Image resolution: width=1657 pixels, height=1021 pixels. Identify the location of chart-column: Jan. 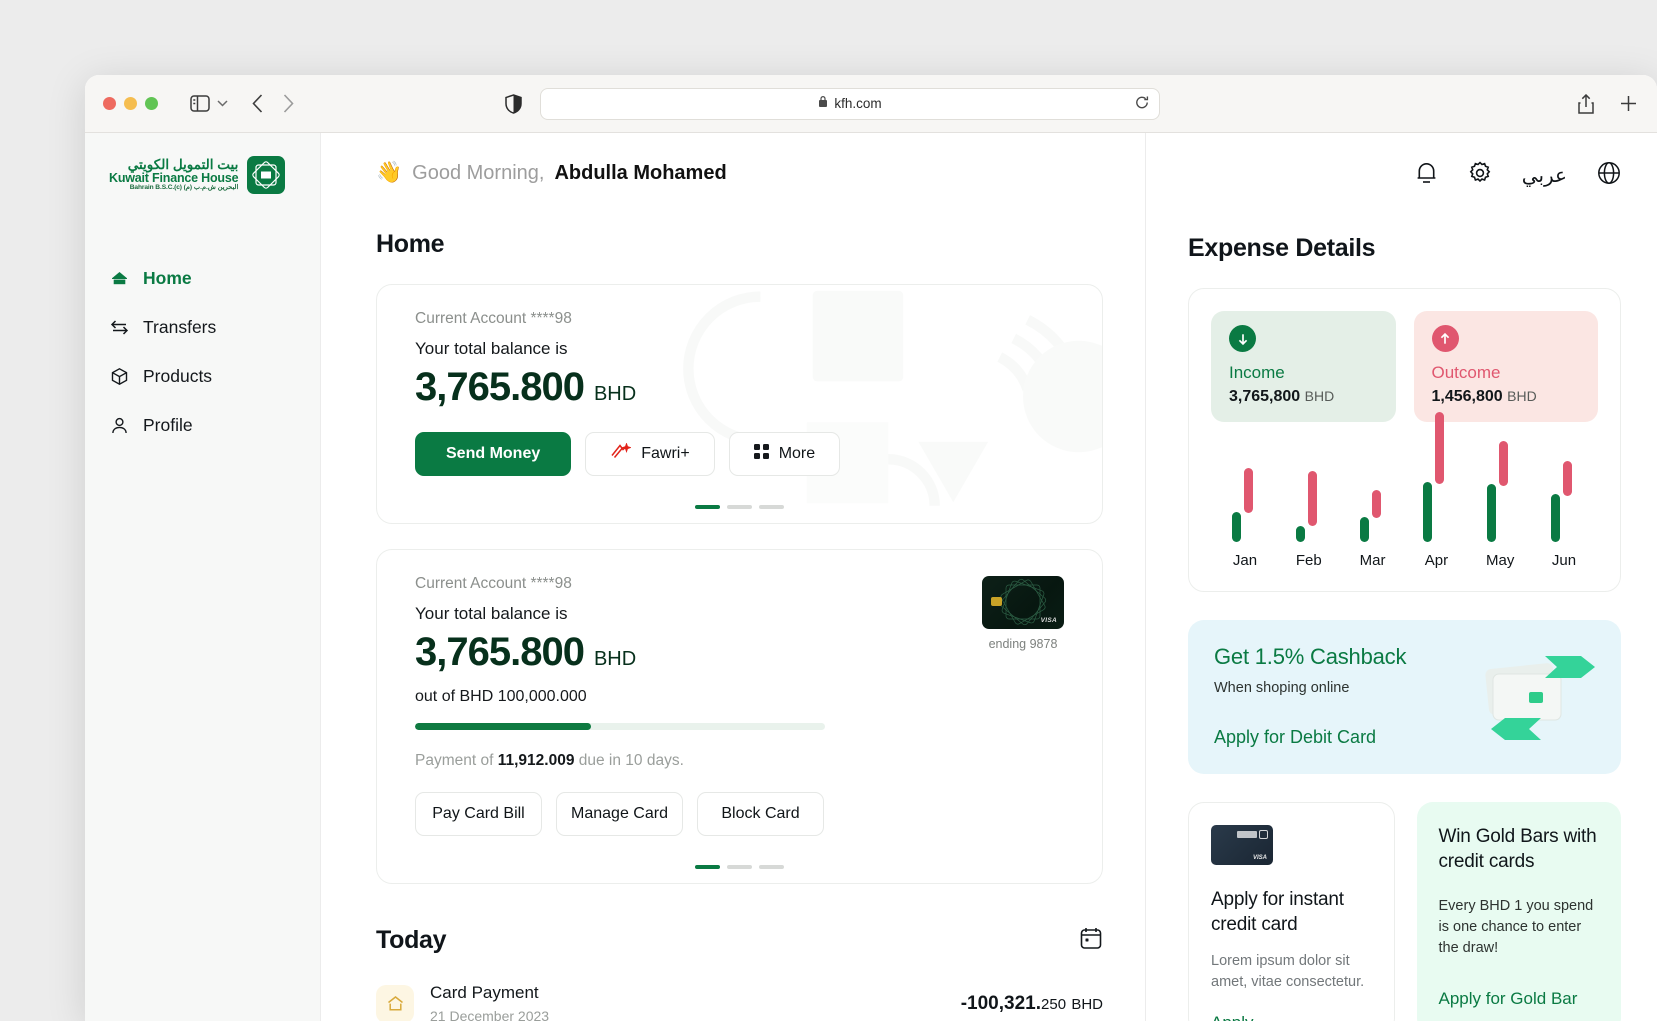
(1245, 504).